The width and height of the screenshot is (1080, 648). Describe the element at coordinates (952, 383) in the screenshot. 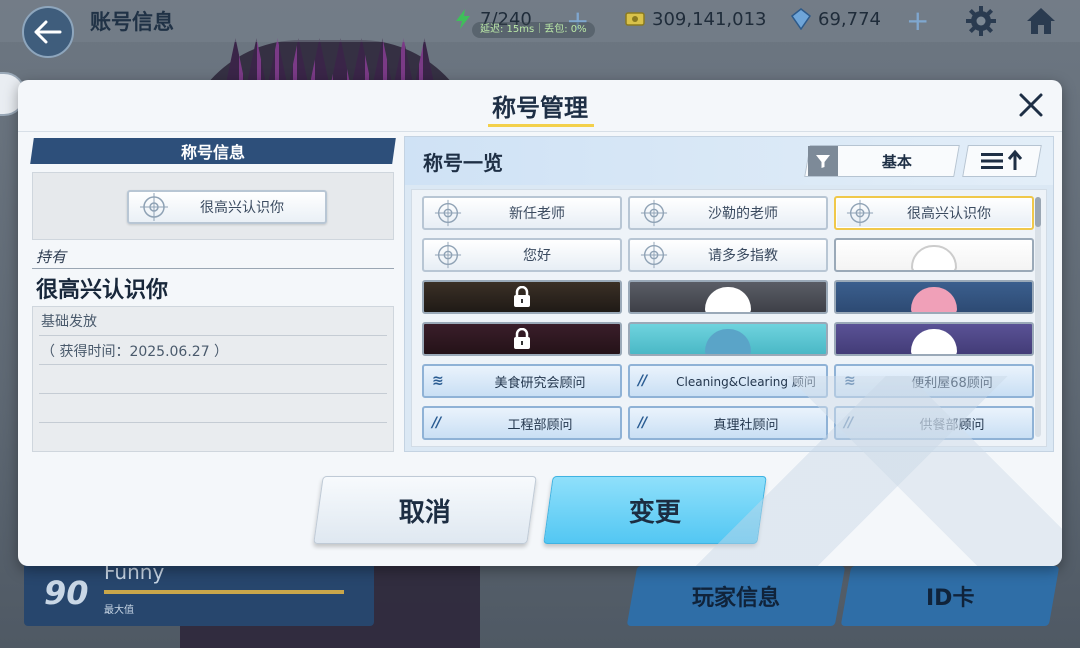

I see `title-item-label: 便利屋68顾问` at that location.